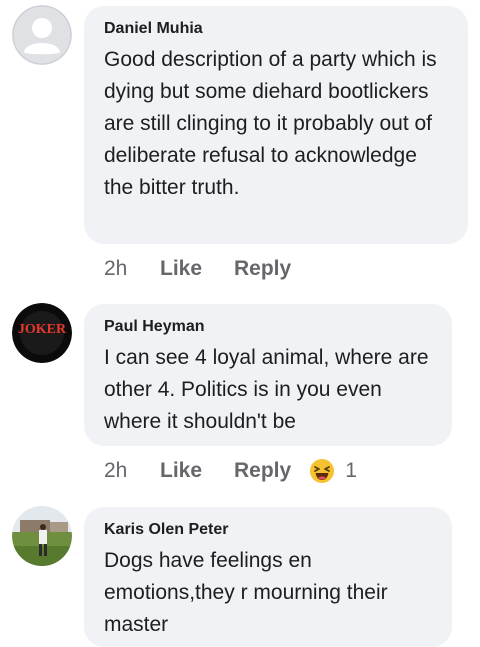 The height and width of the screenshot is (647, 480). Describe the element at coordinates (351, 470) in the screenshot. I see `reaction-count: 1` at that location.